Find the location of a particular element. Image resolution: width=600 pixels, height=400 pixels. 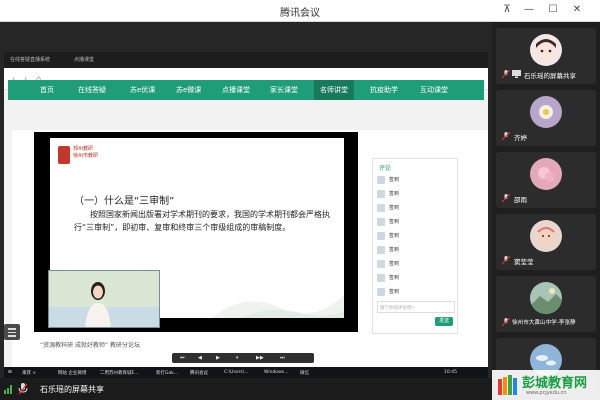

pink-flower-avatar-icon is located at coordinates (546, 174).